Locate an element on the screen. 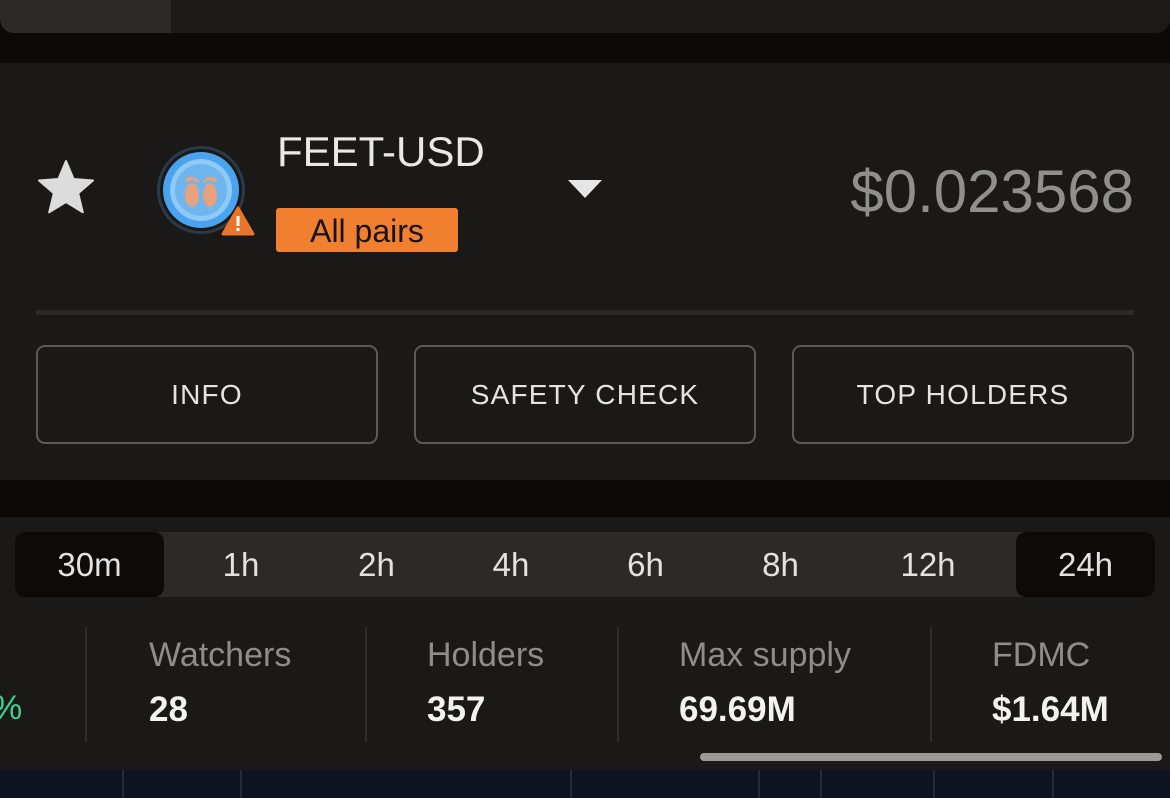 The height and width of the screenshot is (798, 1170). timeframe-1h: 1h is located at coordinates (241, 564).